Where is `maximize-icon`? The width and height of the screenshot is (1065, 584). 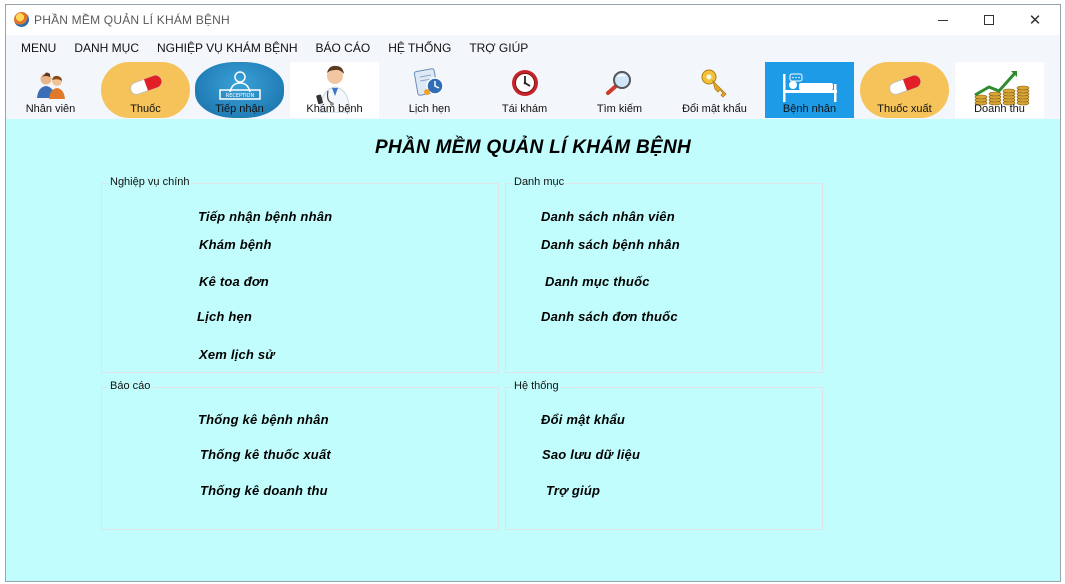 maximize-icon is located at coordinates (989, 20).